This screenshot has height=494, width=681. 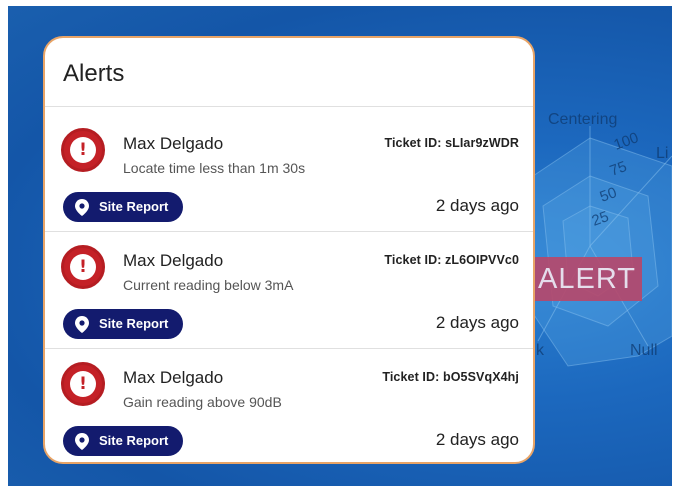 I want to click on alert-description: Gain reading above 90dB, so click(x=202, y=402).